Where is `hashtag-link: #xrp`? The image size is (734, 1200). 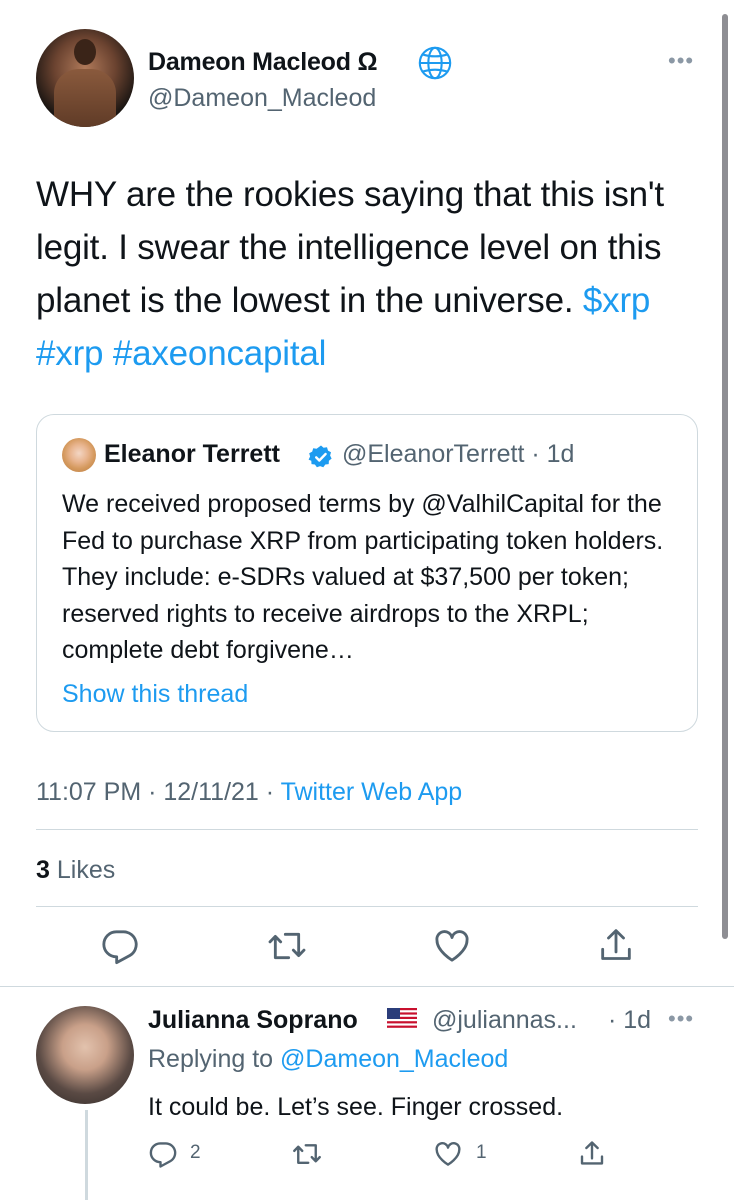 hashtag-link: #xrp is located at coordinates (69, 353).